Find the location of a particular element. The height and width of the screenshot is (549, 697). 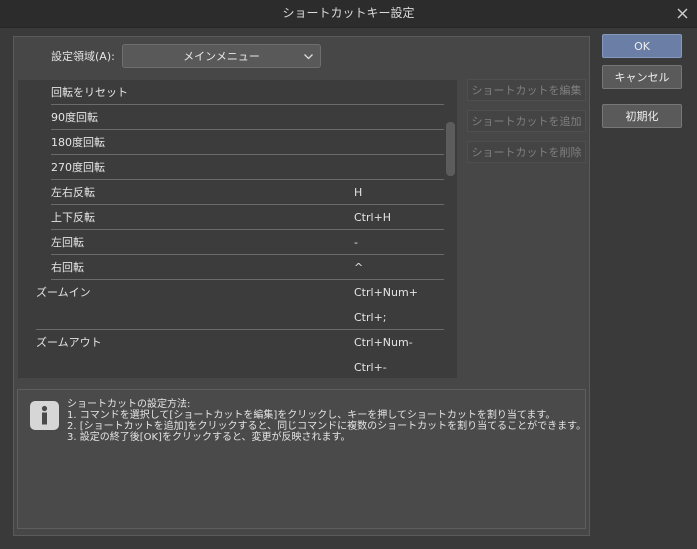

shortcut-key: - is located at coordinates (356, 242).